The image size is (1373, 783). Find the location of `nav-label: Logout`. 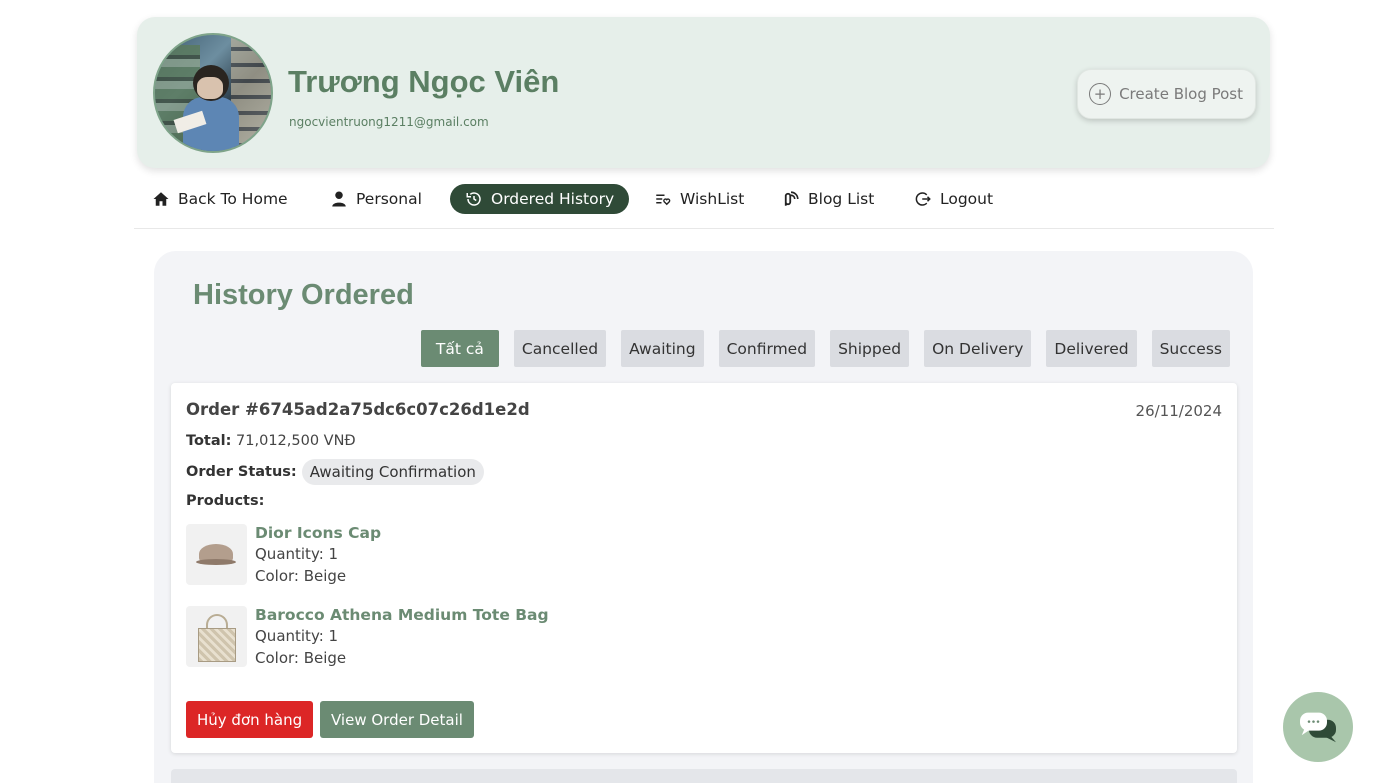

nav-label: Logout is located at coordinates (967, 199).